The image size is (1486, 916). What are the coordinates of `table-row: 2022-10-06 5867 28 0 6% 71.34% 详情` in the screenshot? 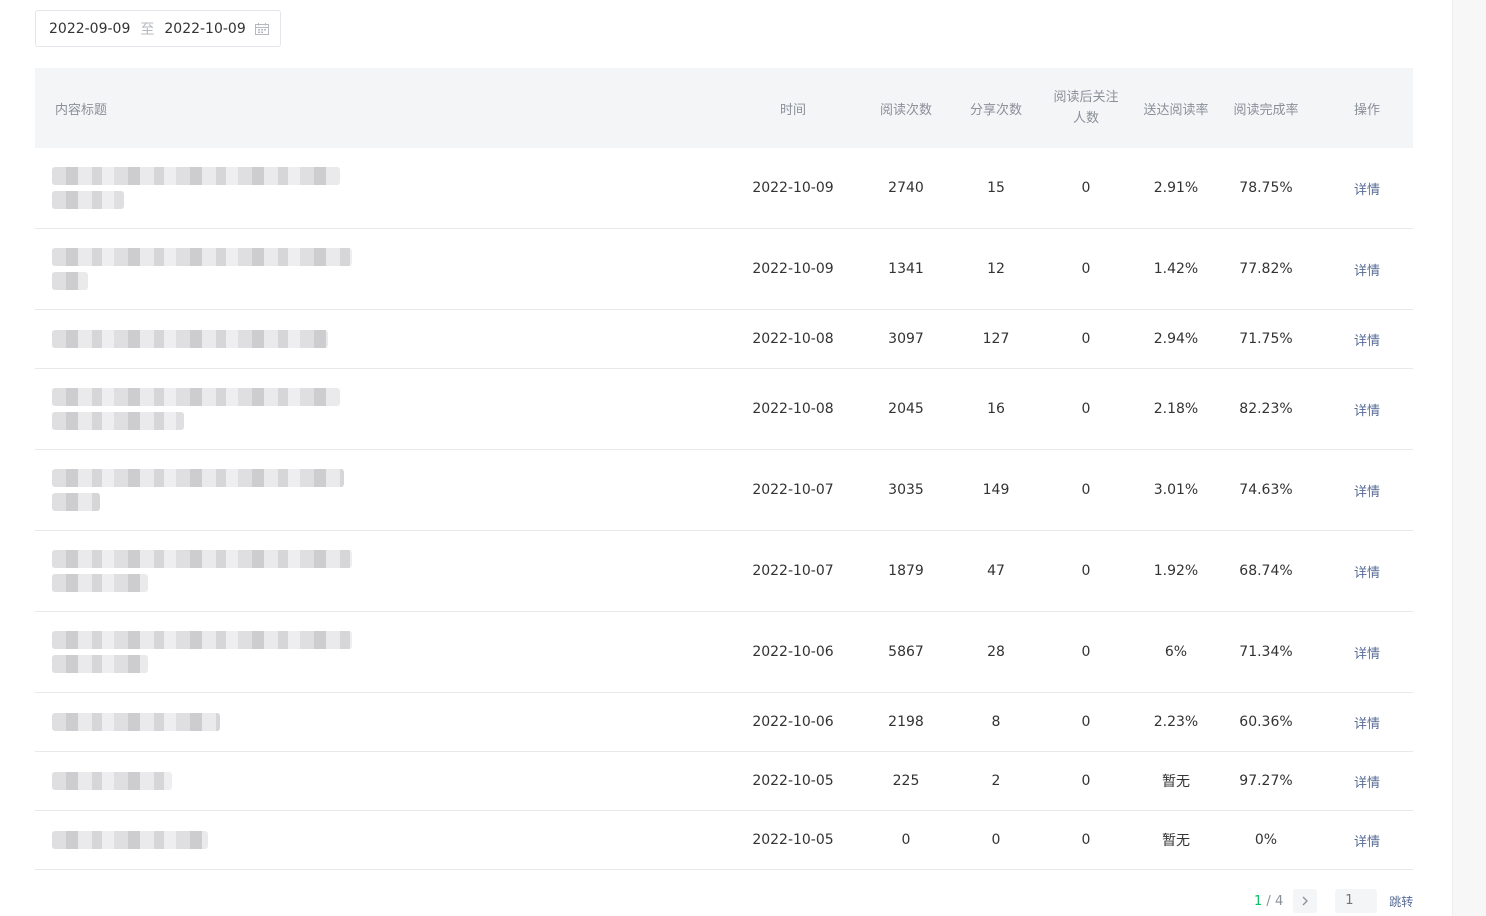 It's located at (724, 652).